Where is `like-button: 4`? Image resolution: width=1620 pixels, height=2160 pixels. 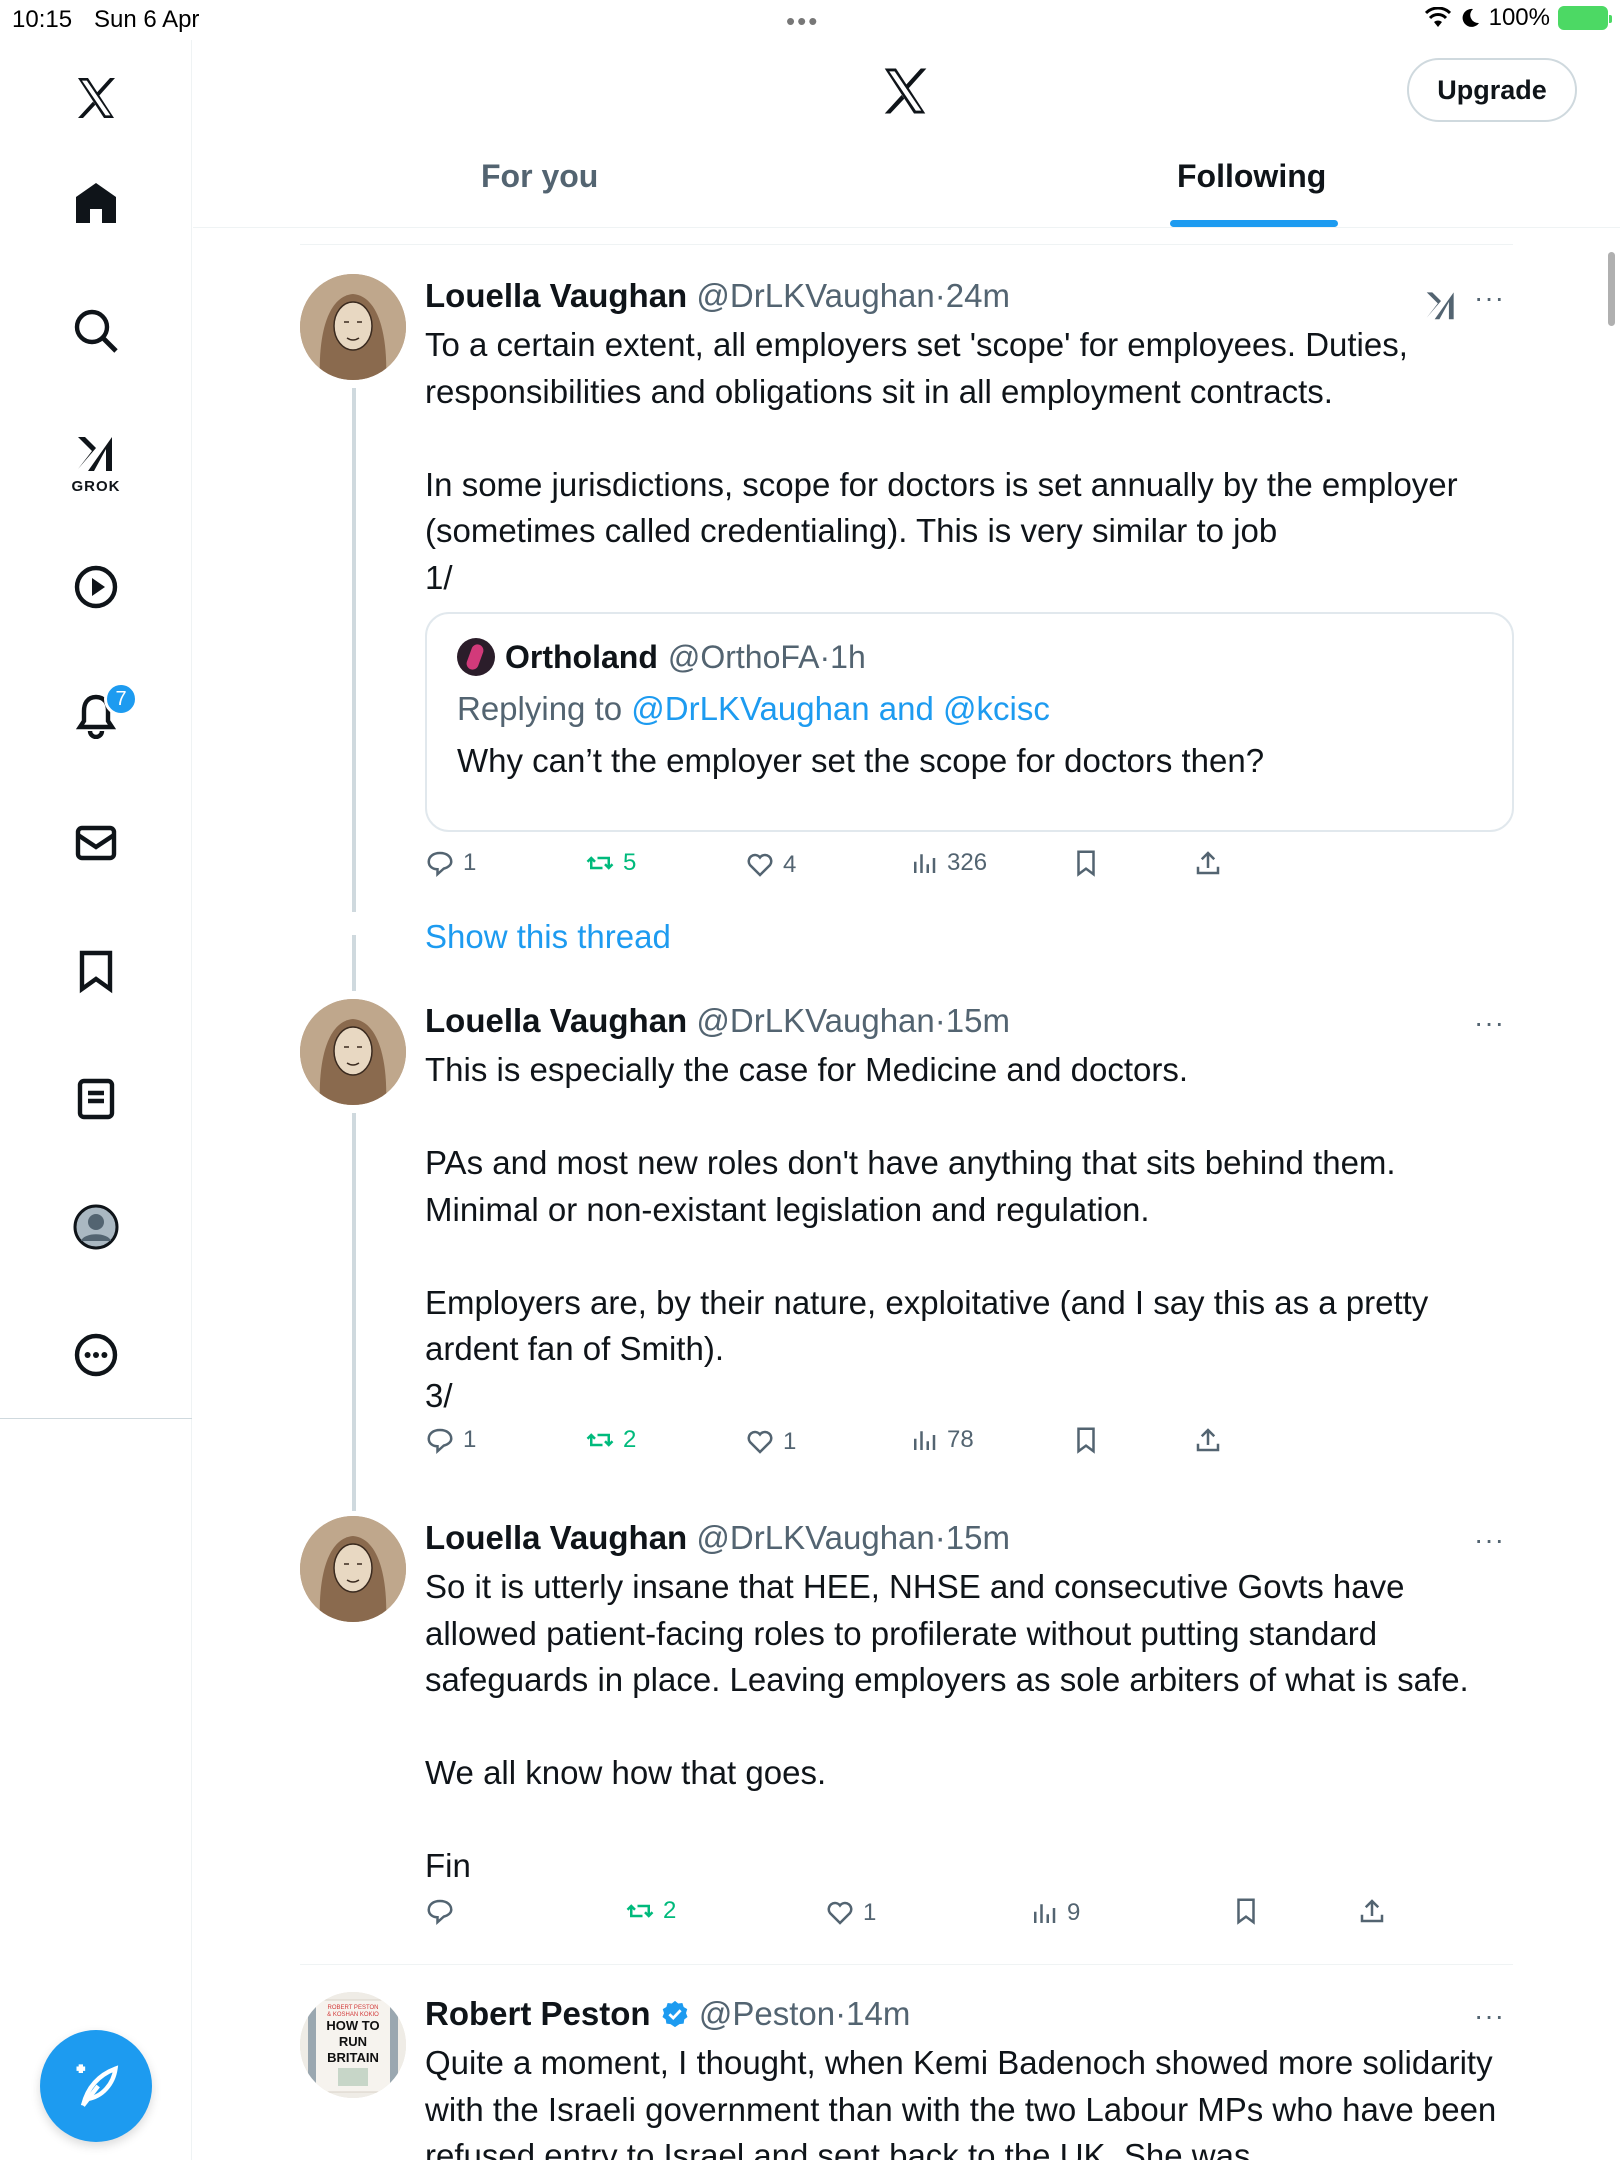 like-button: 4 is located at coordinates (770, 865).